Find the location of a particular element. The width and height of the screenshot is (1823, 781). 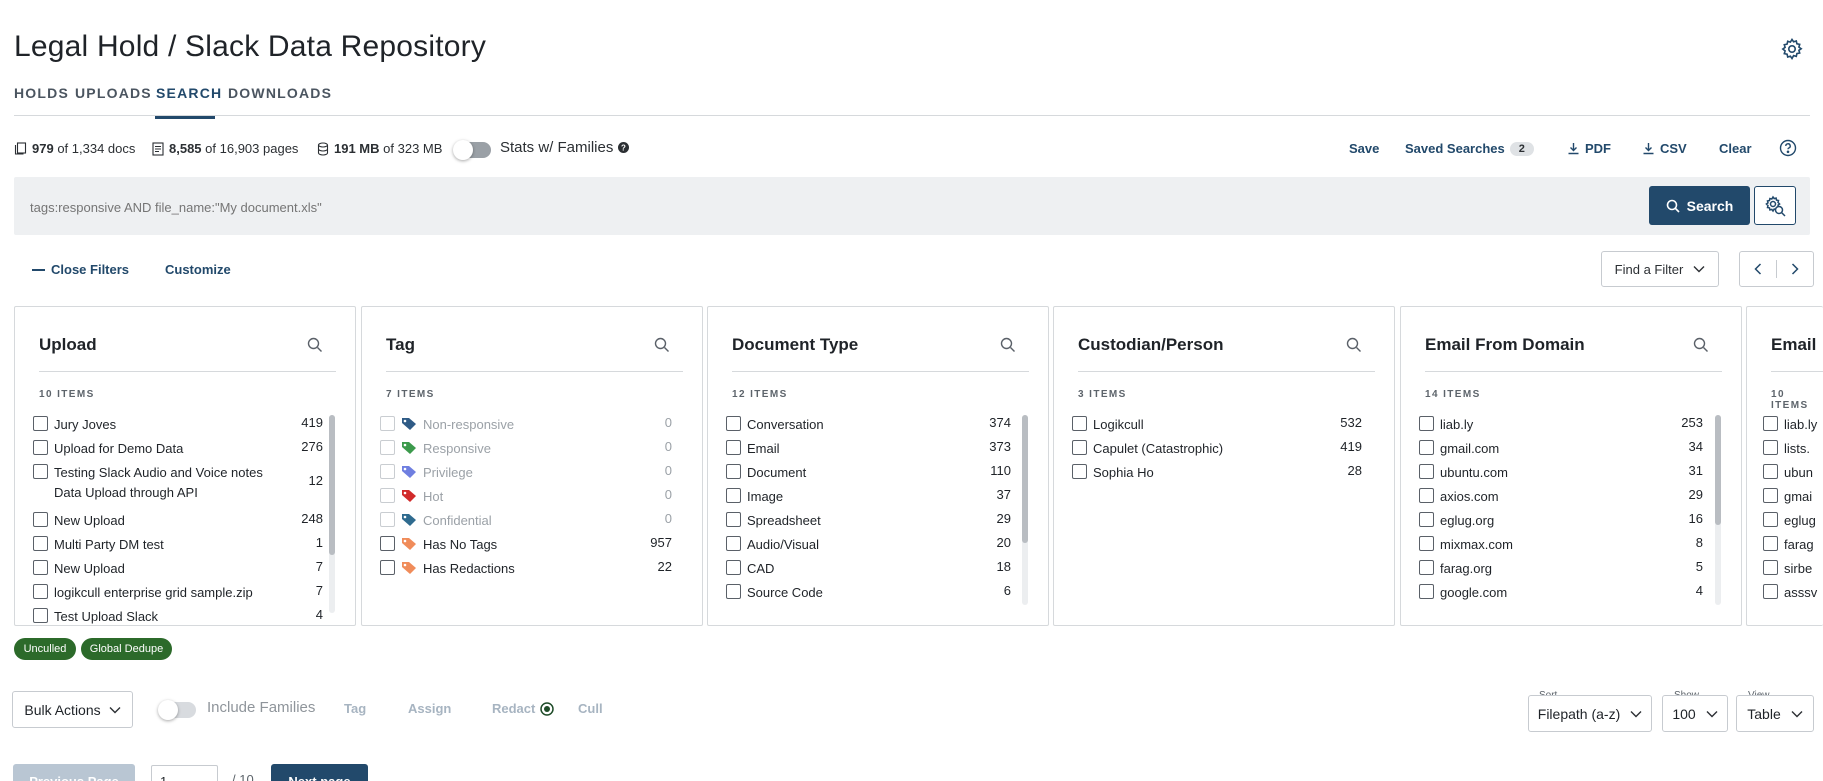

filter-item: Upload for Demo Data 276 is located at coordinates (183, 449).